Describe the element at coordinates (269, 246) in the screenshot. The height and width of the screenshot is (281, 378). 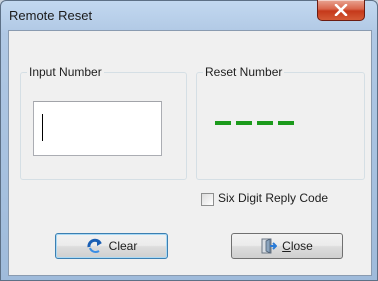
I see `exit-door-icon` at that location.